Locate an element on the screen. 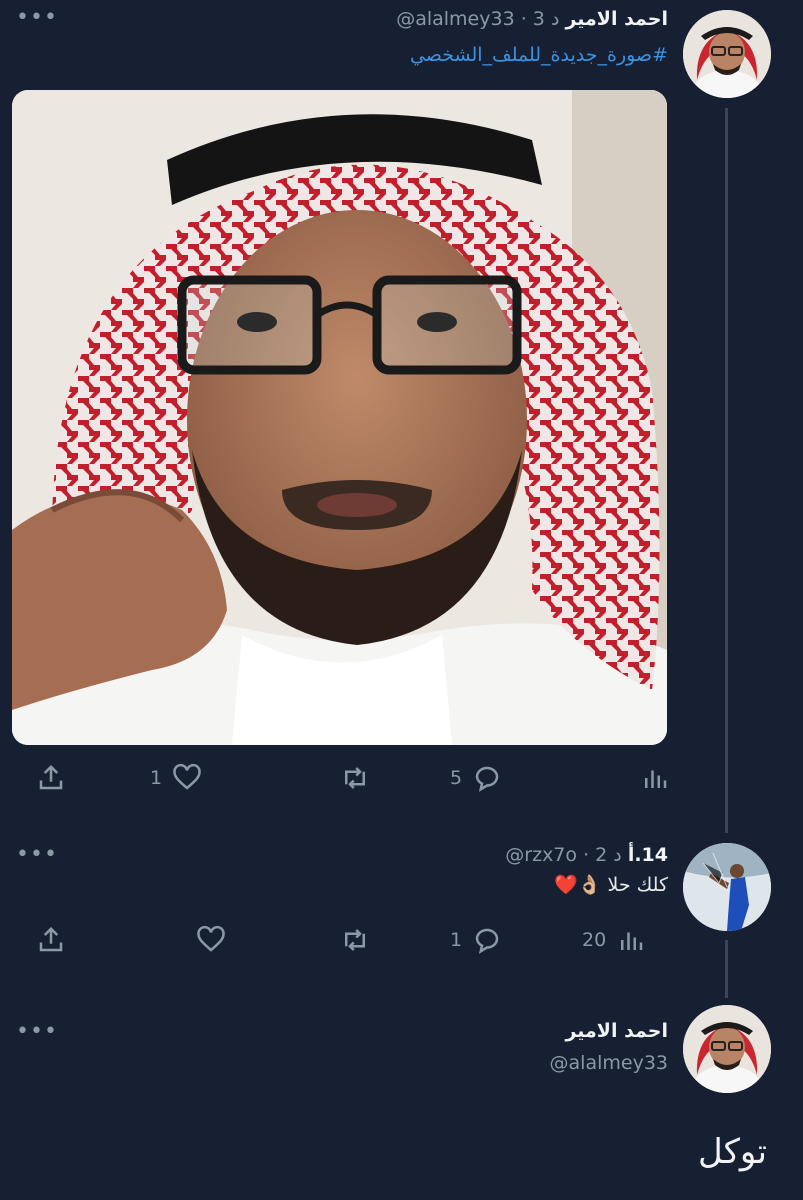 This screenshot has width=803, height=1200. tweet-hashtag: #صورة_جديدة_للملف_الشخصي is located at coordinates (539, 55).